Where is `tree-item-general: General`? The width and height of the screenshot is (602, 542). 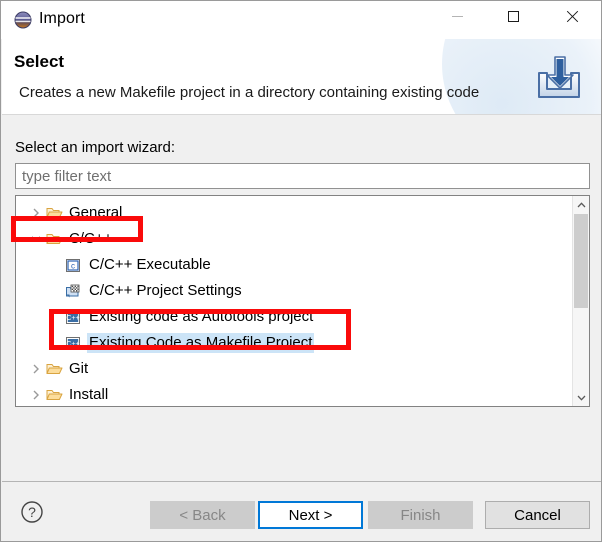 tree-item-general: General is located at coordinates (293, 213).